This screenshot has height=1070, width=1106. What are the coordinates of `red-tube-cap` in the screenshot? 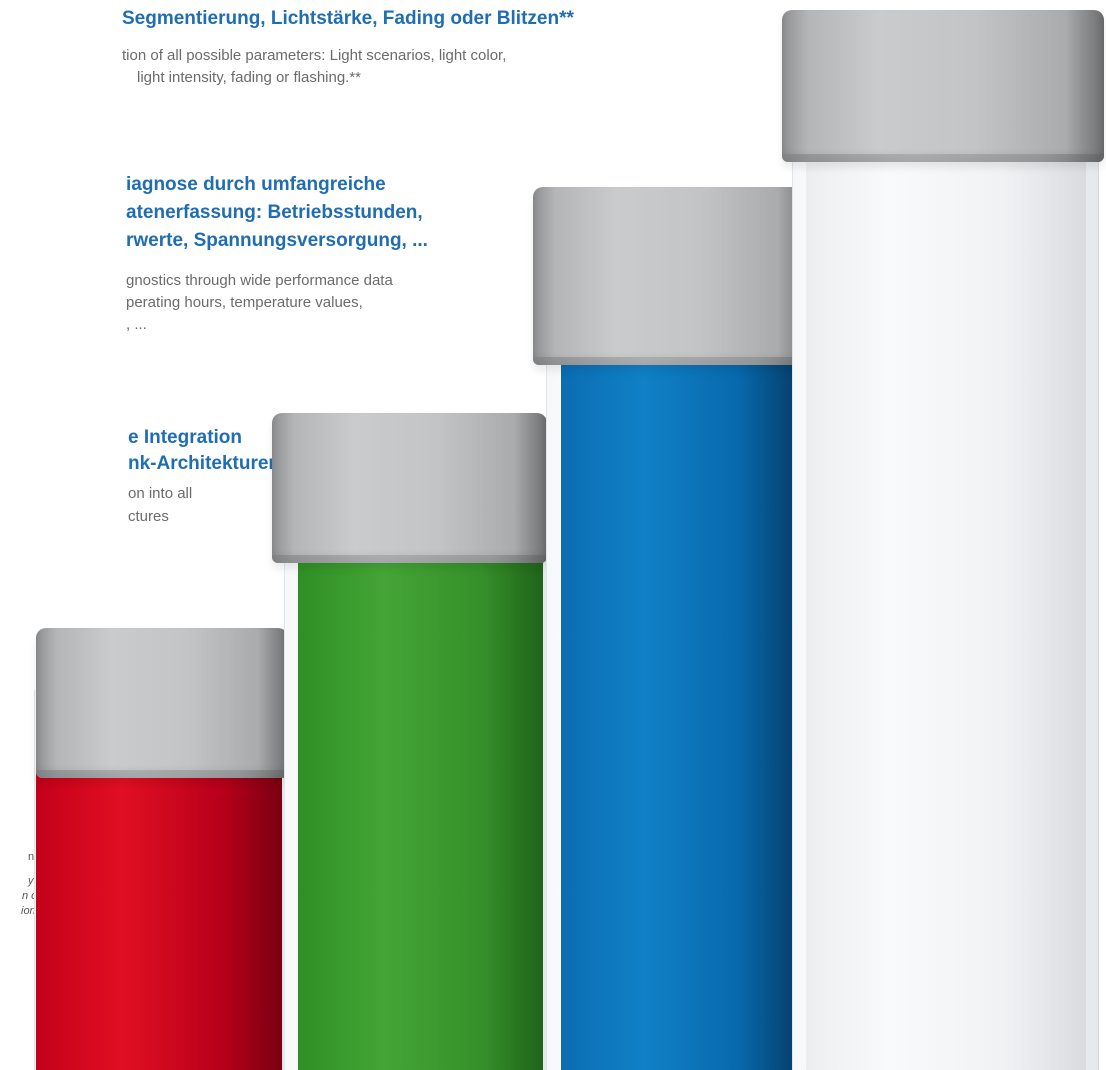 It's located at (162, 703).